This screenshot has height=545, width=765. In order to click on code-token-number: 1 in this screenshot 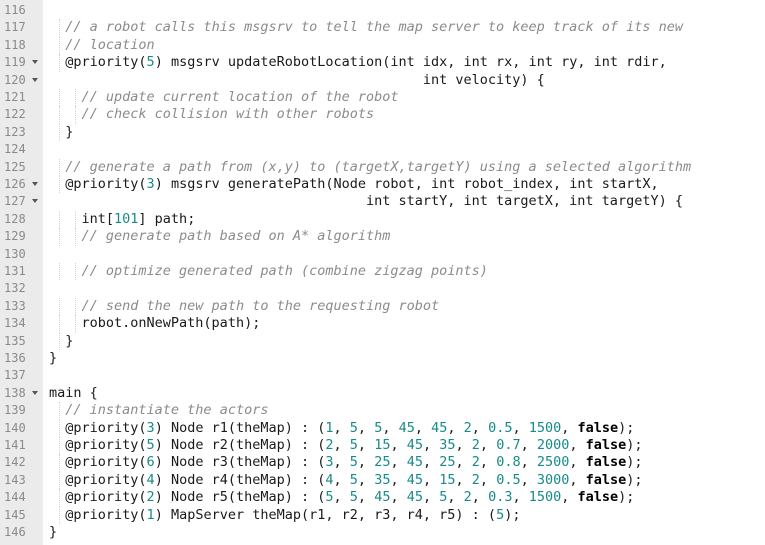, I will do `click(150, 514)`.